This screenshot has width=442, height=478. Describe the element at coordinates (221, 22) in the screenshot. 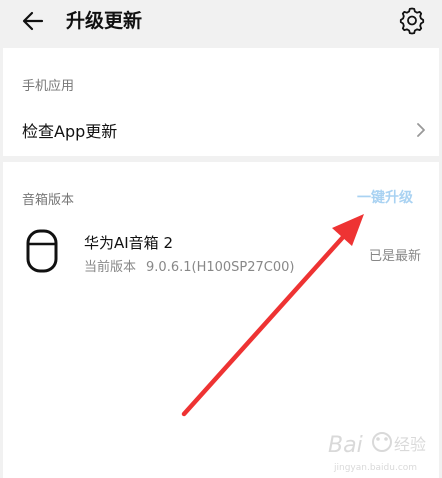

I see `header-bar: 升级更新` at that location.